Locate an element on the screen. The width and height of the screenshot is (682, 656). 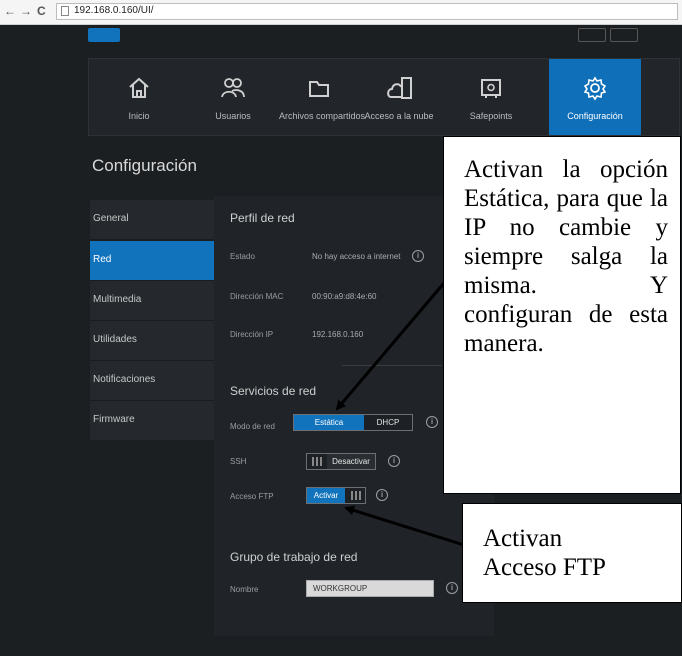
callout-line: Acceso FTP is located at coordinates (544, 567).